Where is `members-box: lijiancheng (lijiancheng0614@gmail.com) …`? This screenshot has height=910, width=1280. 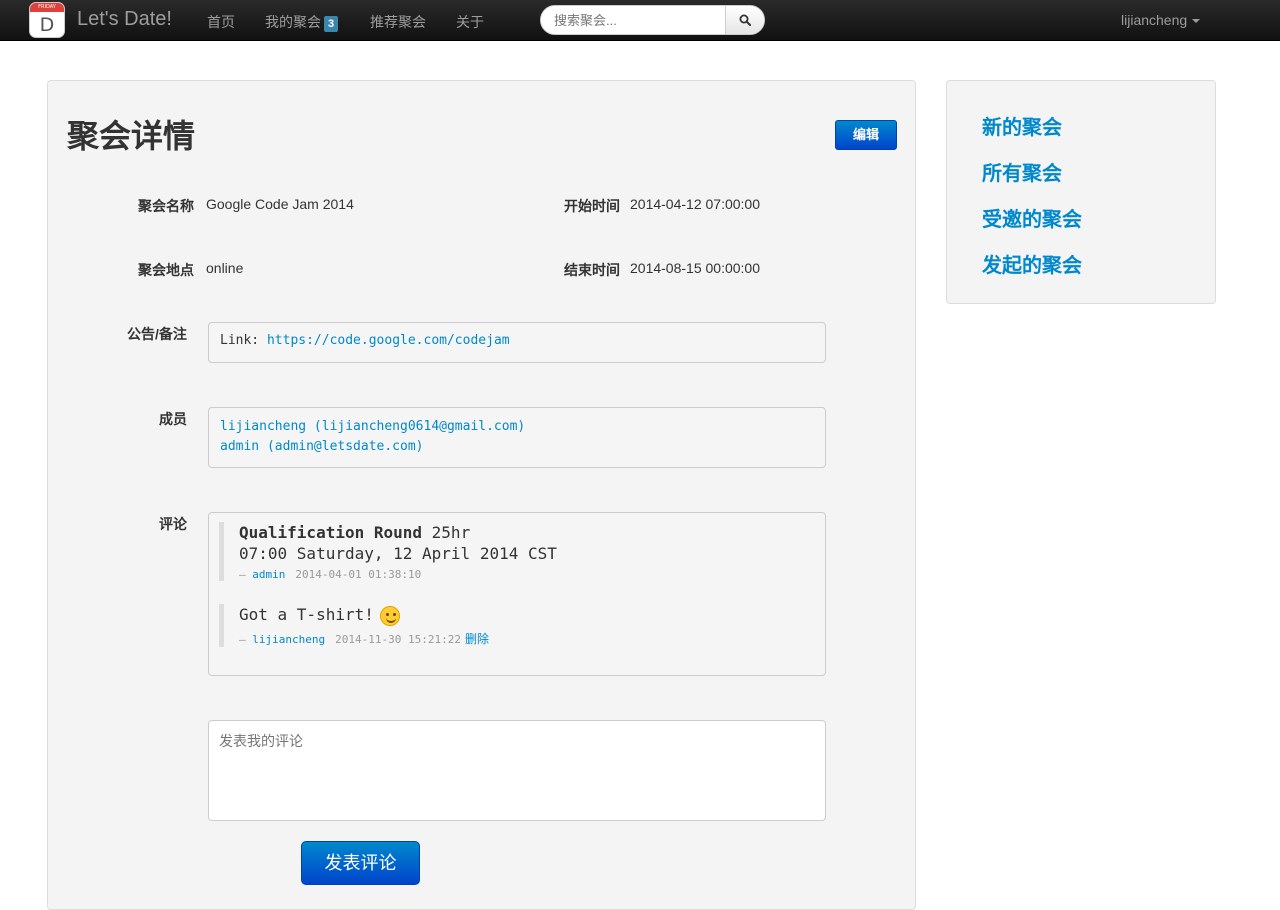
members-box: lijiancheng (lijiancheng0614@gmail.com) … is located at coordinates (517, 437).